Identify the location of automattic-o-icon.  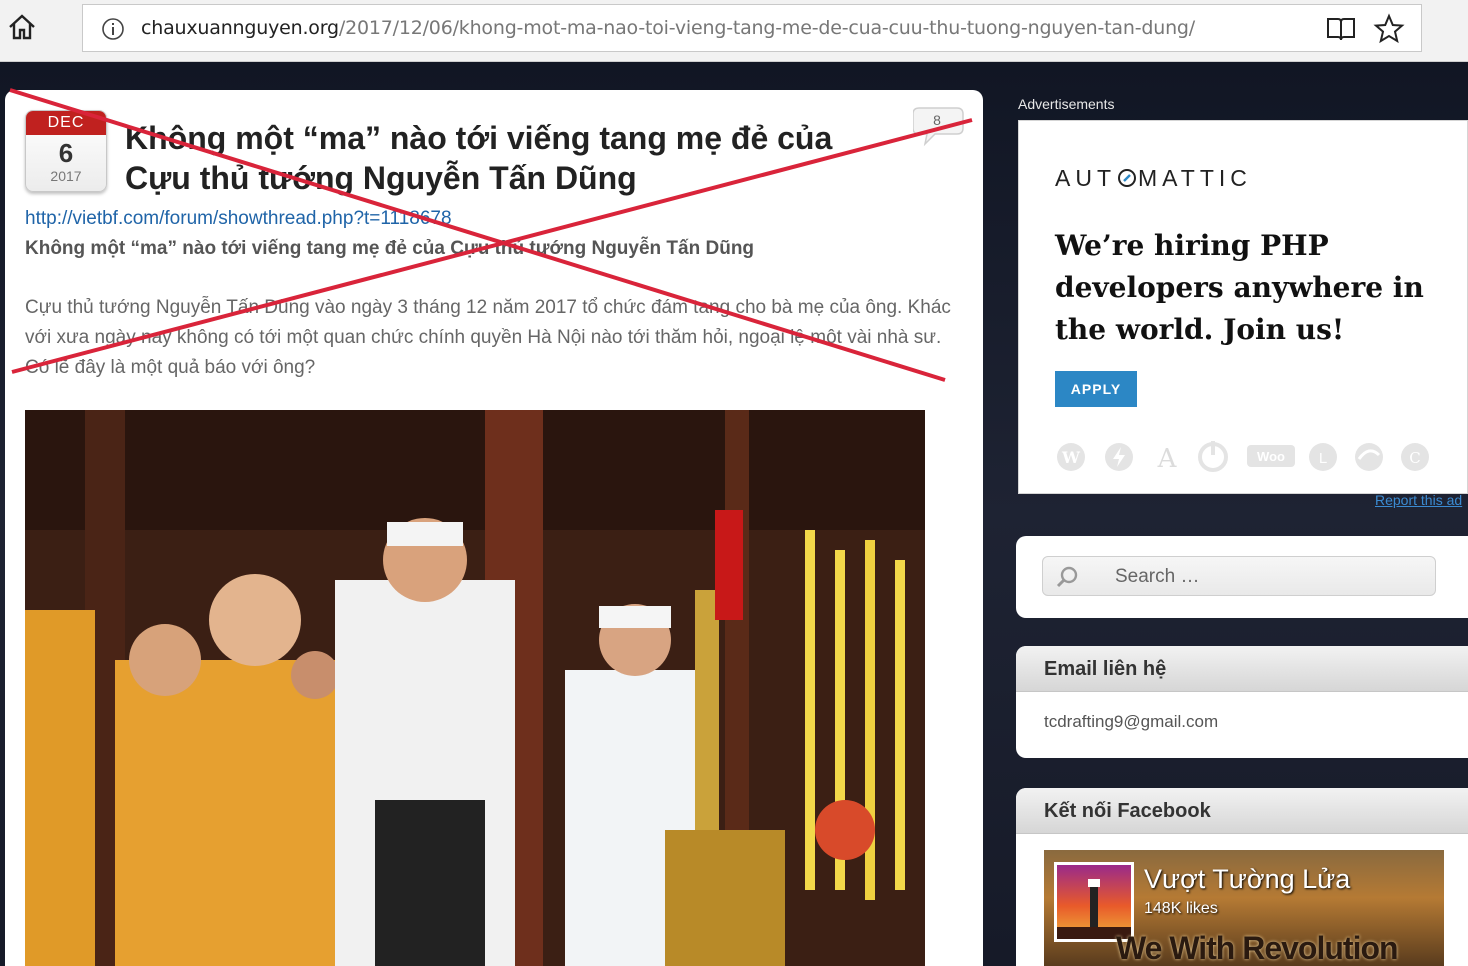
(1127, 178).